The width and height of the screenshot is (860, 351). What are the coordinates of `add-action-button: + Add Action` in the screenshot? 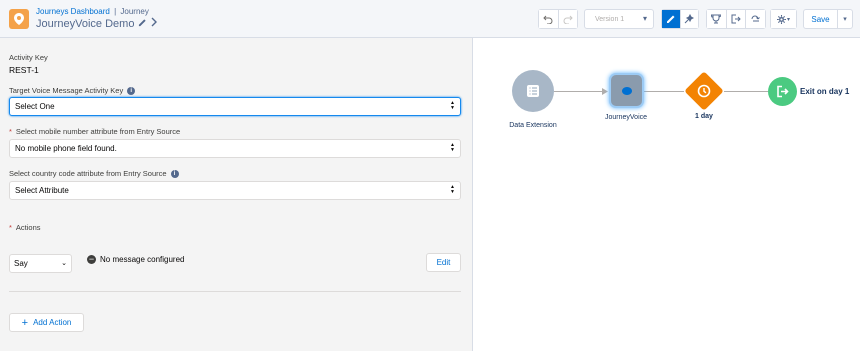 It's located at (46, 322).